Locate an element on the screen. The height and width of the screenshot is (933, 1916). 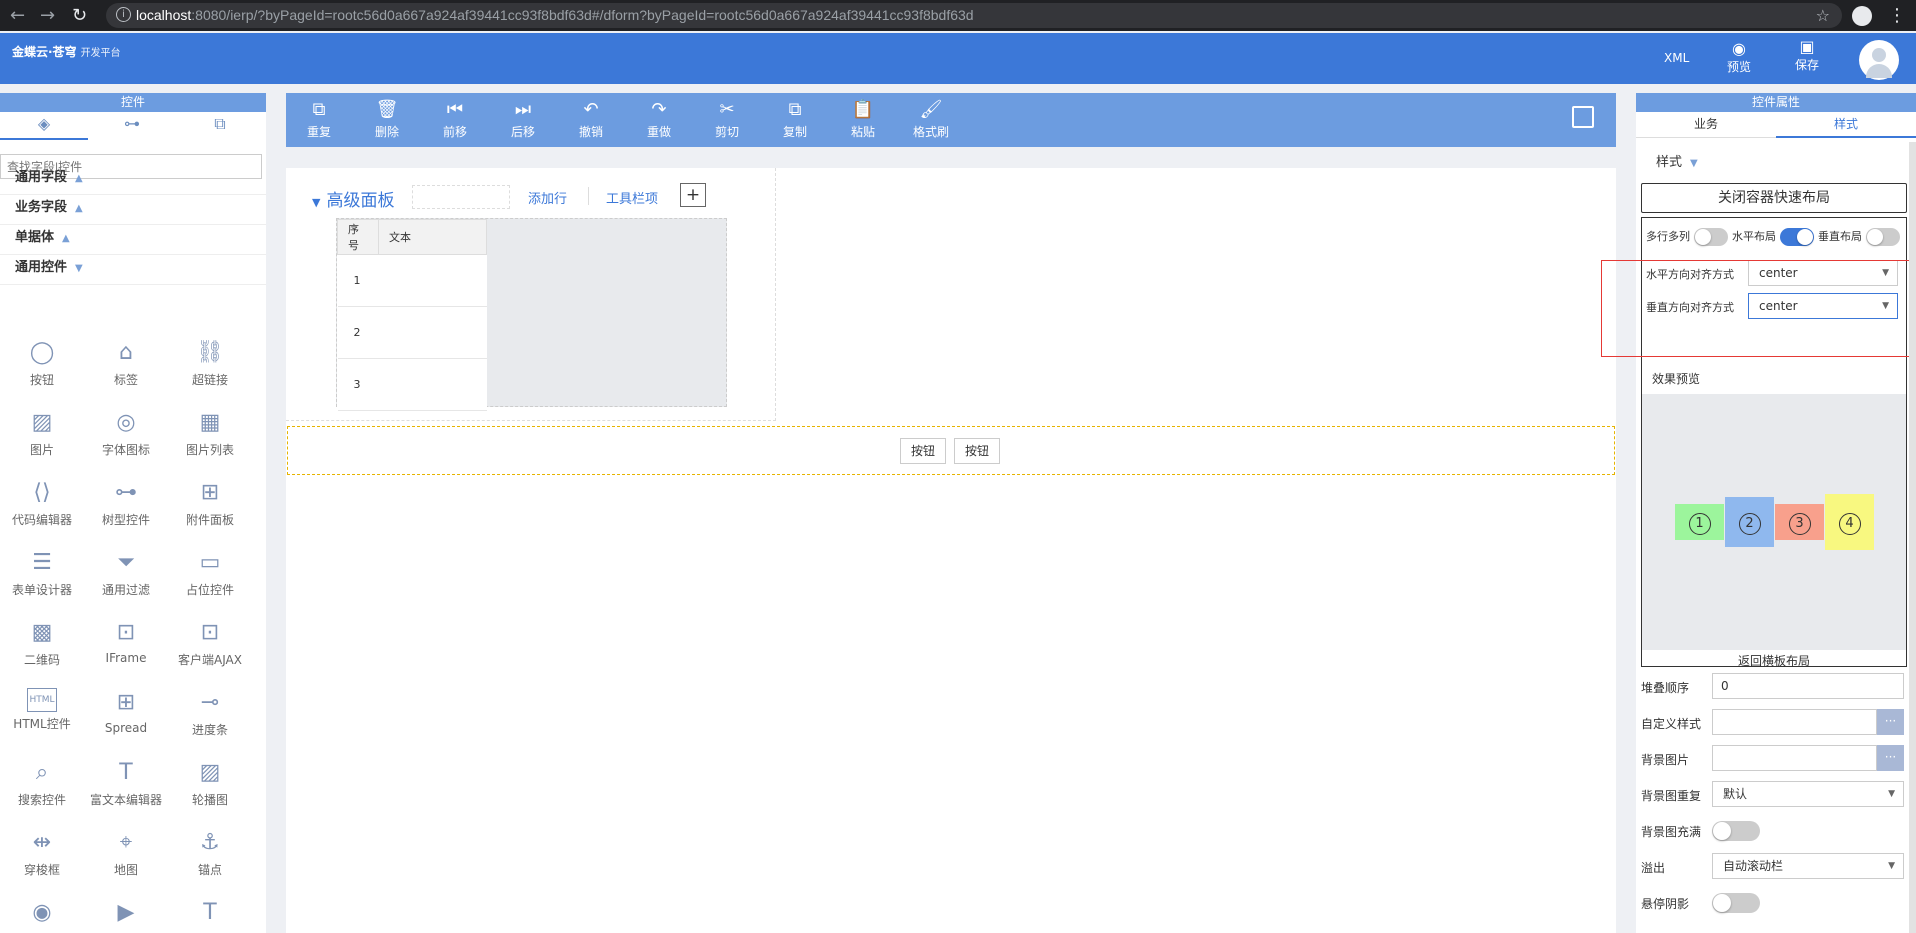
audio-icon: ◉ is located at coordinates (42, 912).